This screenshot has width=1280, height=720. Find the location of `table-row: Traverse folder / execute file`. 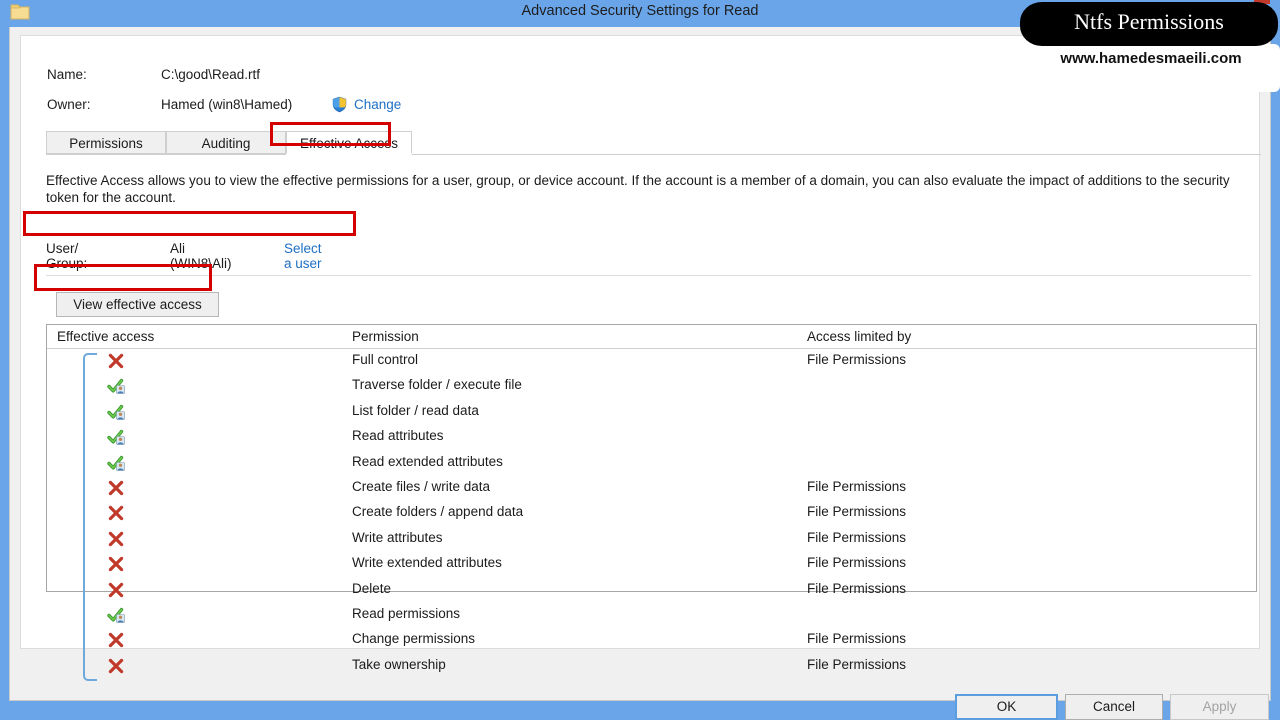

table-row: Traverse folder / execute file is located at coordinates (651, 386).